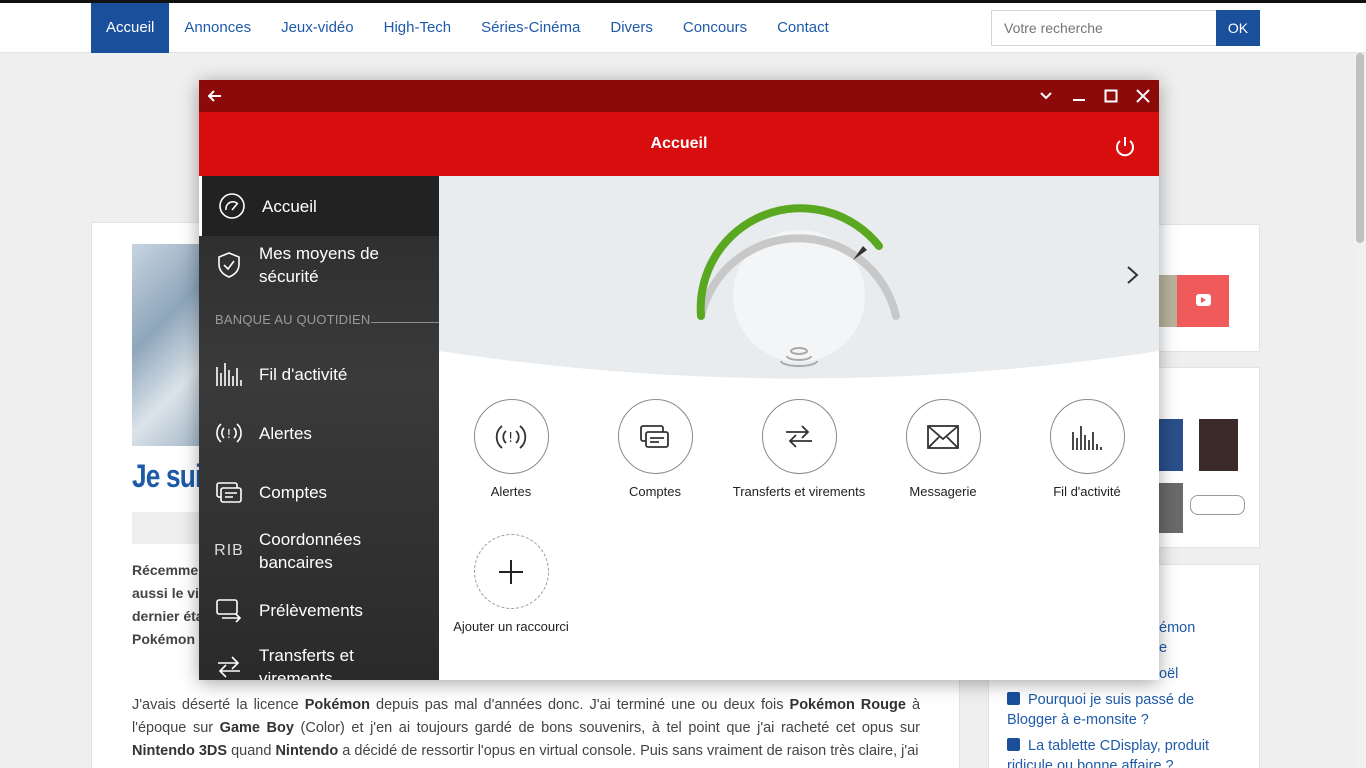 This screenshot has height=768, width=1366. What do you see at coordinates (1168, 674) in the screenshot?
I see `sidebar-link: oël` at bounding box center [1168, 674].